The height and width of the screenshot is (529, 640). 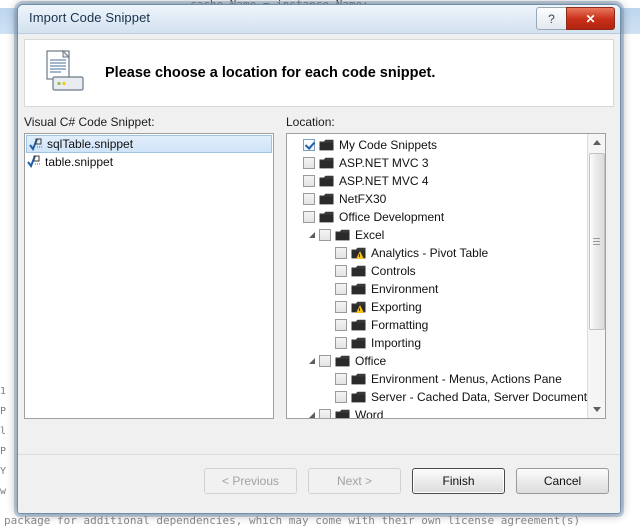 I want to click on tree-item: Controls, so click(x=437, y=271).